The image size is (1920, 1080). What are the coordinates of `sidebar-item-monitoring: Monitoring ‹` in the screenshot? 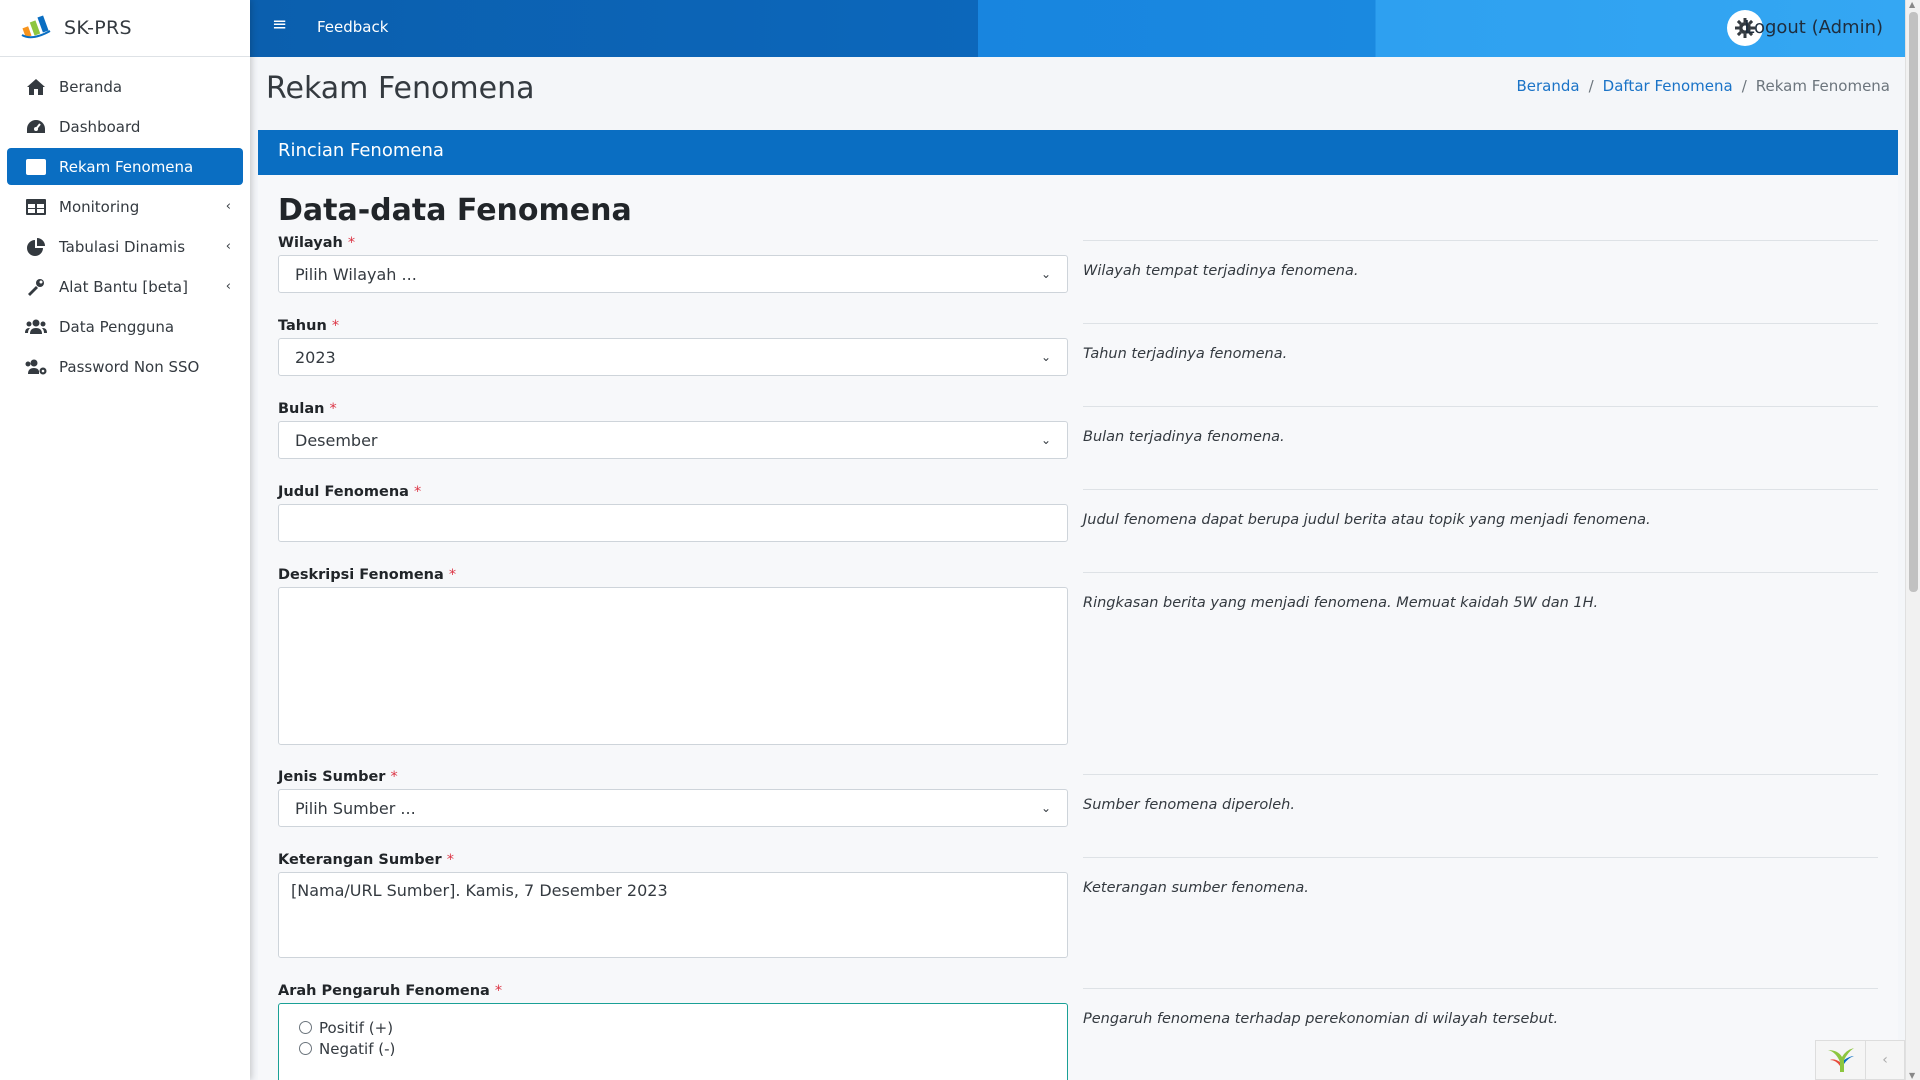 It's located at (125, 206).